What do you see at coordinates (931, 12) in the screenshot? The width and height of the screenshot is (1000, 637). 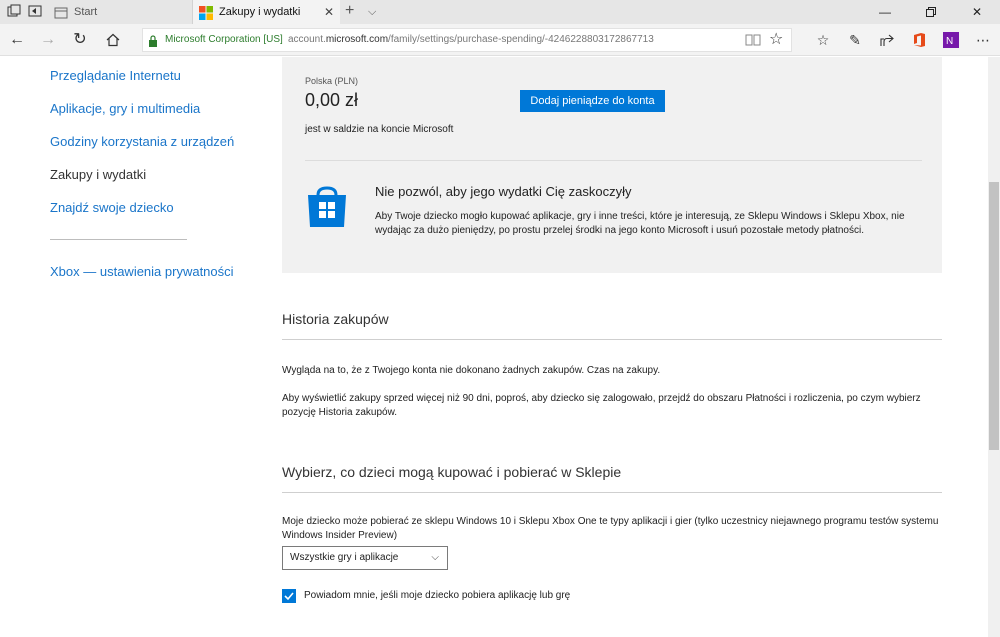 I see `restore-icon` at bounding box center [931, 12].